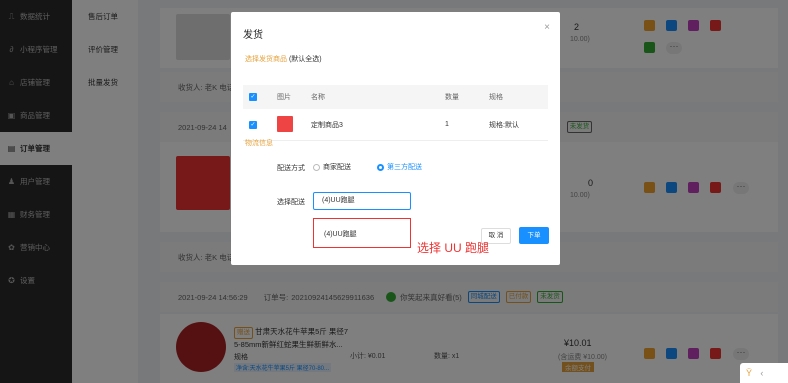 This screenshot has width=788, height=383. Describe the element at coordinates (380, 167) in the screenshot. I see `radio-selected-icon` at that location.